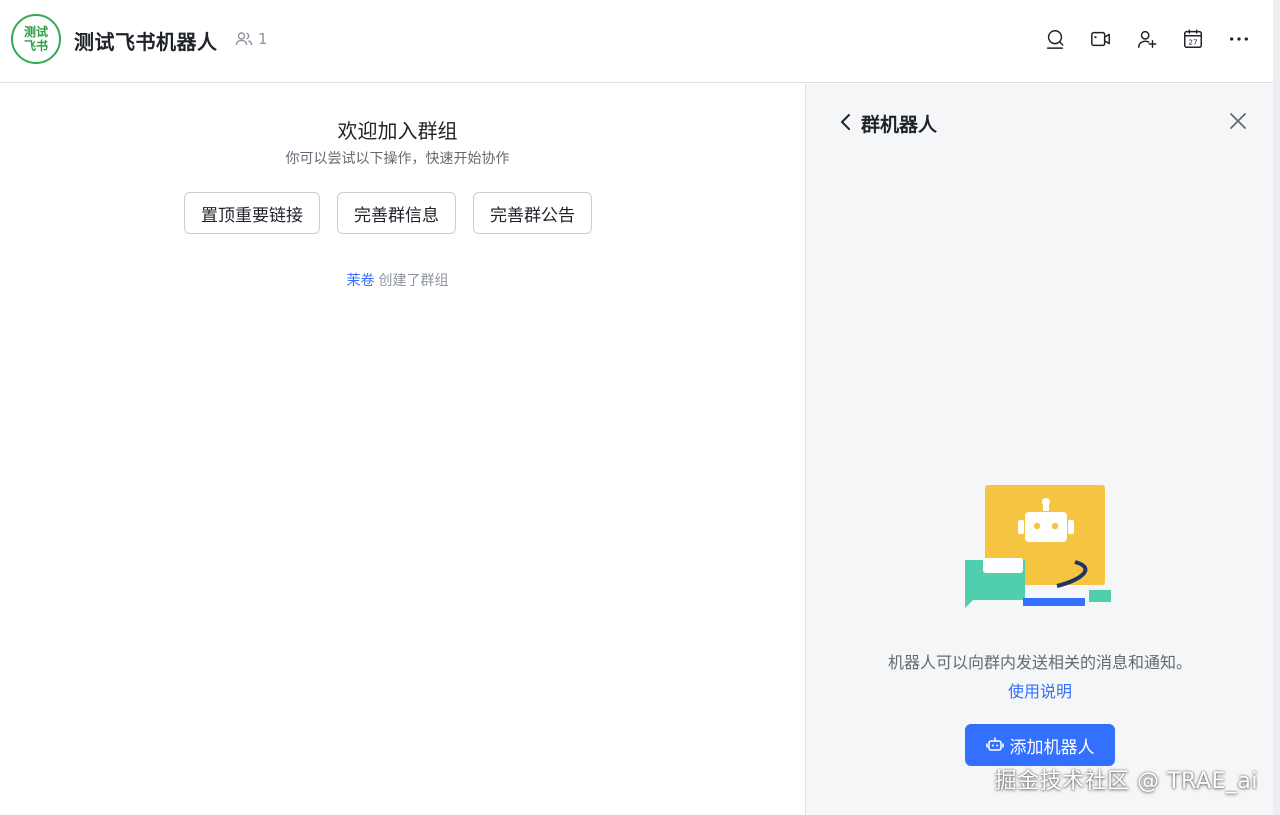 The height and width of the screenshot is (815, 1280). Describe the element at coordinates (252, 213) in the screenshot. I see `pin-links-button: 置顶重要链接` at that location.